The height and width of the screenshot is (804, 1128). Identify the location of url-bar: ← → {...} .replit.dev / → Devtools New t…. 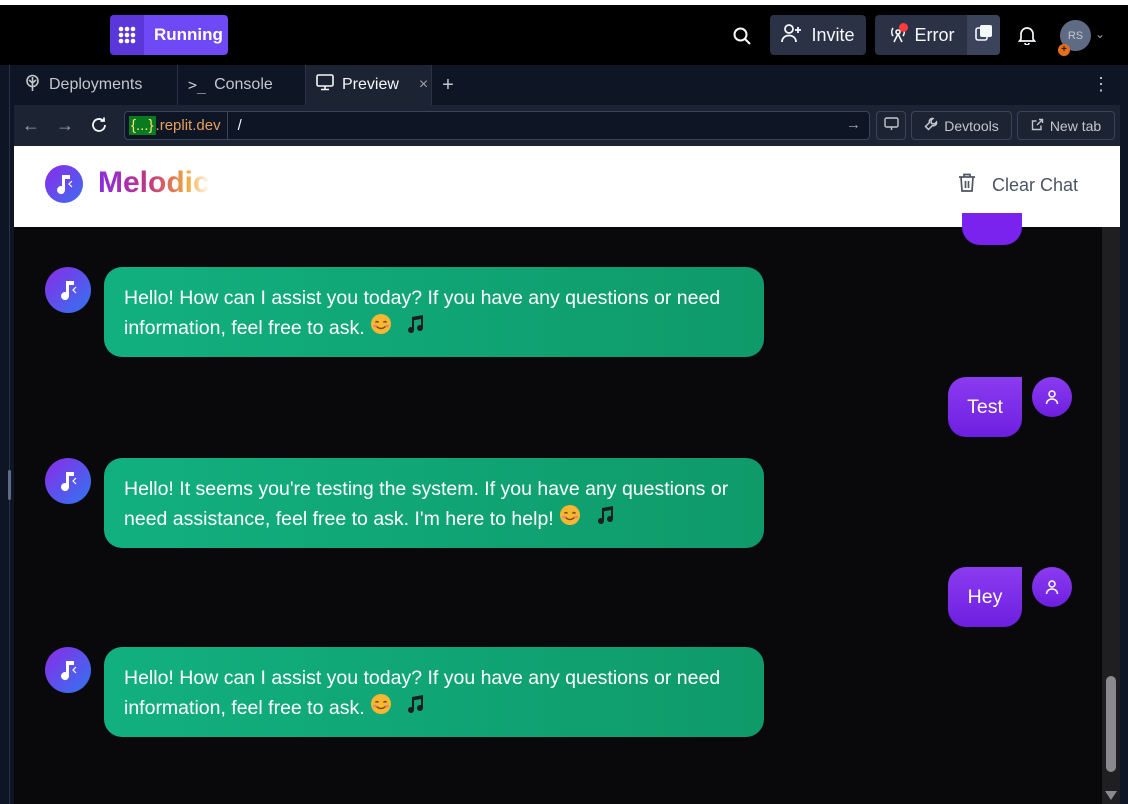
(567, 125).